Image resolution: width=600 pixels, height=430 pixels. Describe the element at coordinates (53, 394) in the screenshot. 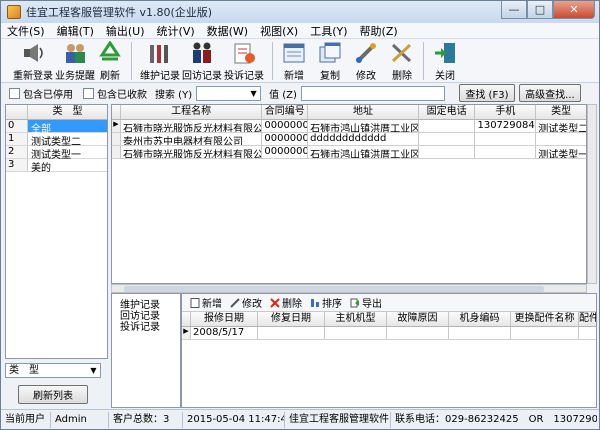

I see `refresh-list-button: 刷新列表` at that location.